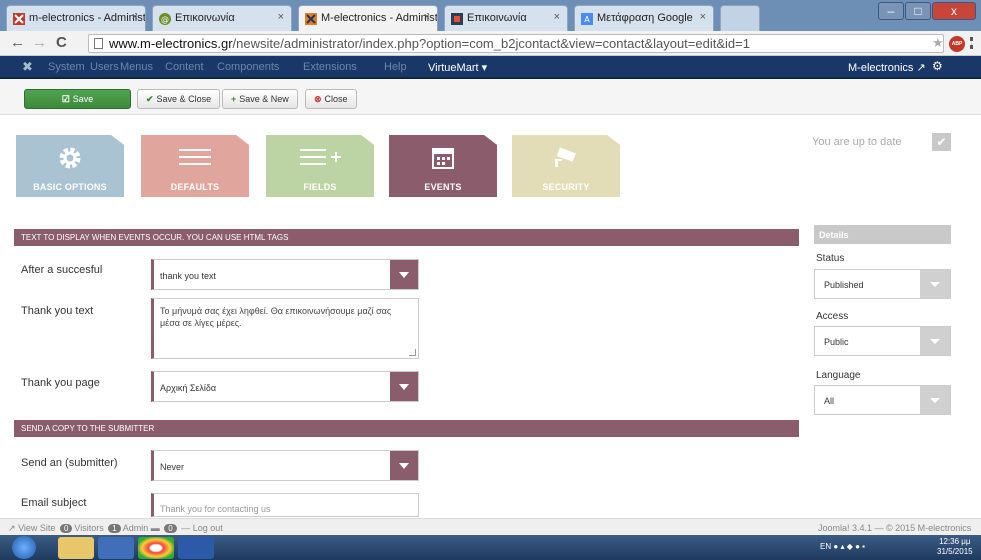  What do you see at coordinates (443, 187) in the screenshot?
I see `tile-label: EVENTS` at bounding box center [443, 187].